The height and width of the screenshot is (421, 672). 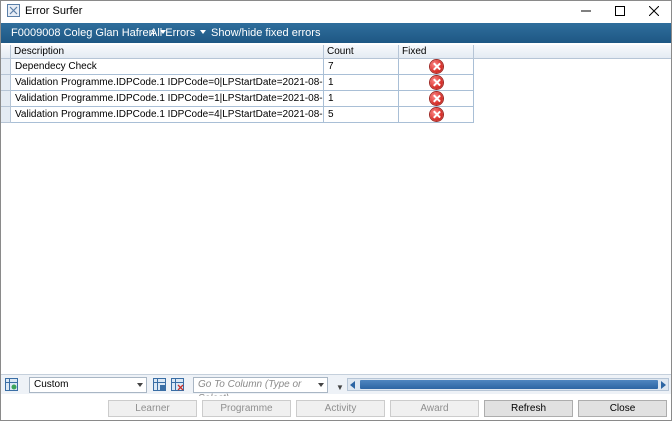 I want to click on delete-layout-icon, so click(x=177, y=384).